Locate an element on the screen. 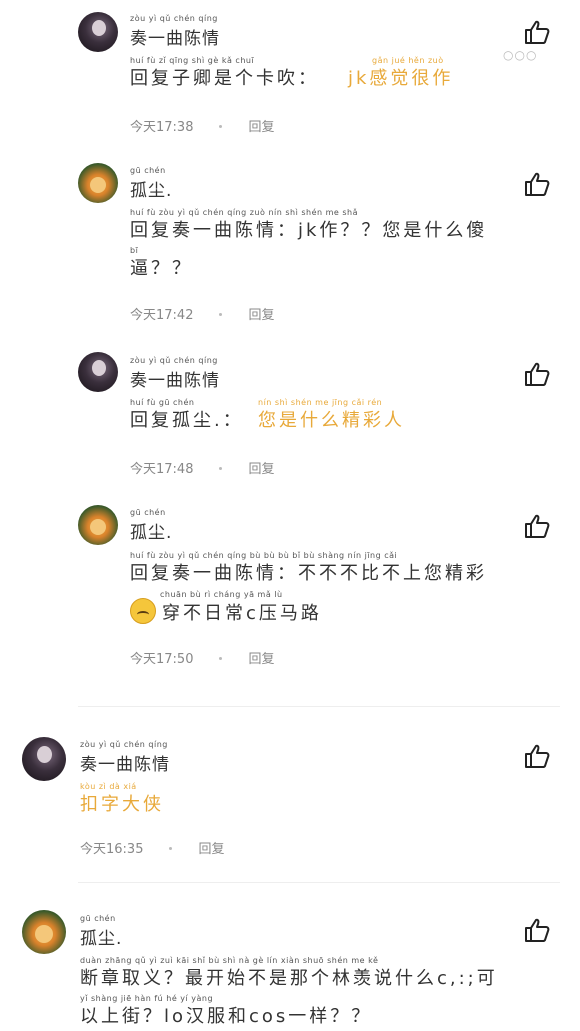 Image resolution: width=580 pixels, height=1031 pixels. timestamp: 今天17:50 is located at coordinates (162, 659).